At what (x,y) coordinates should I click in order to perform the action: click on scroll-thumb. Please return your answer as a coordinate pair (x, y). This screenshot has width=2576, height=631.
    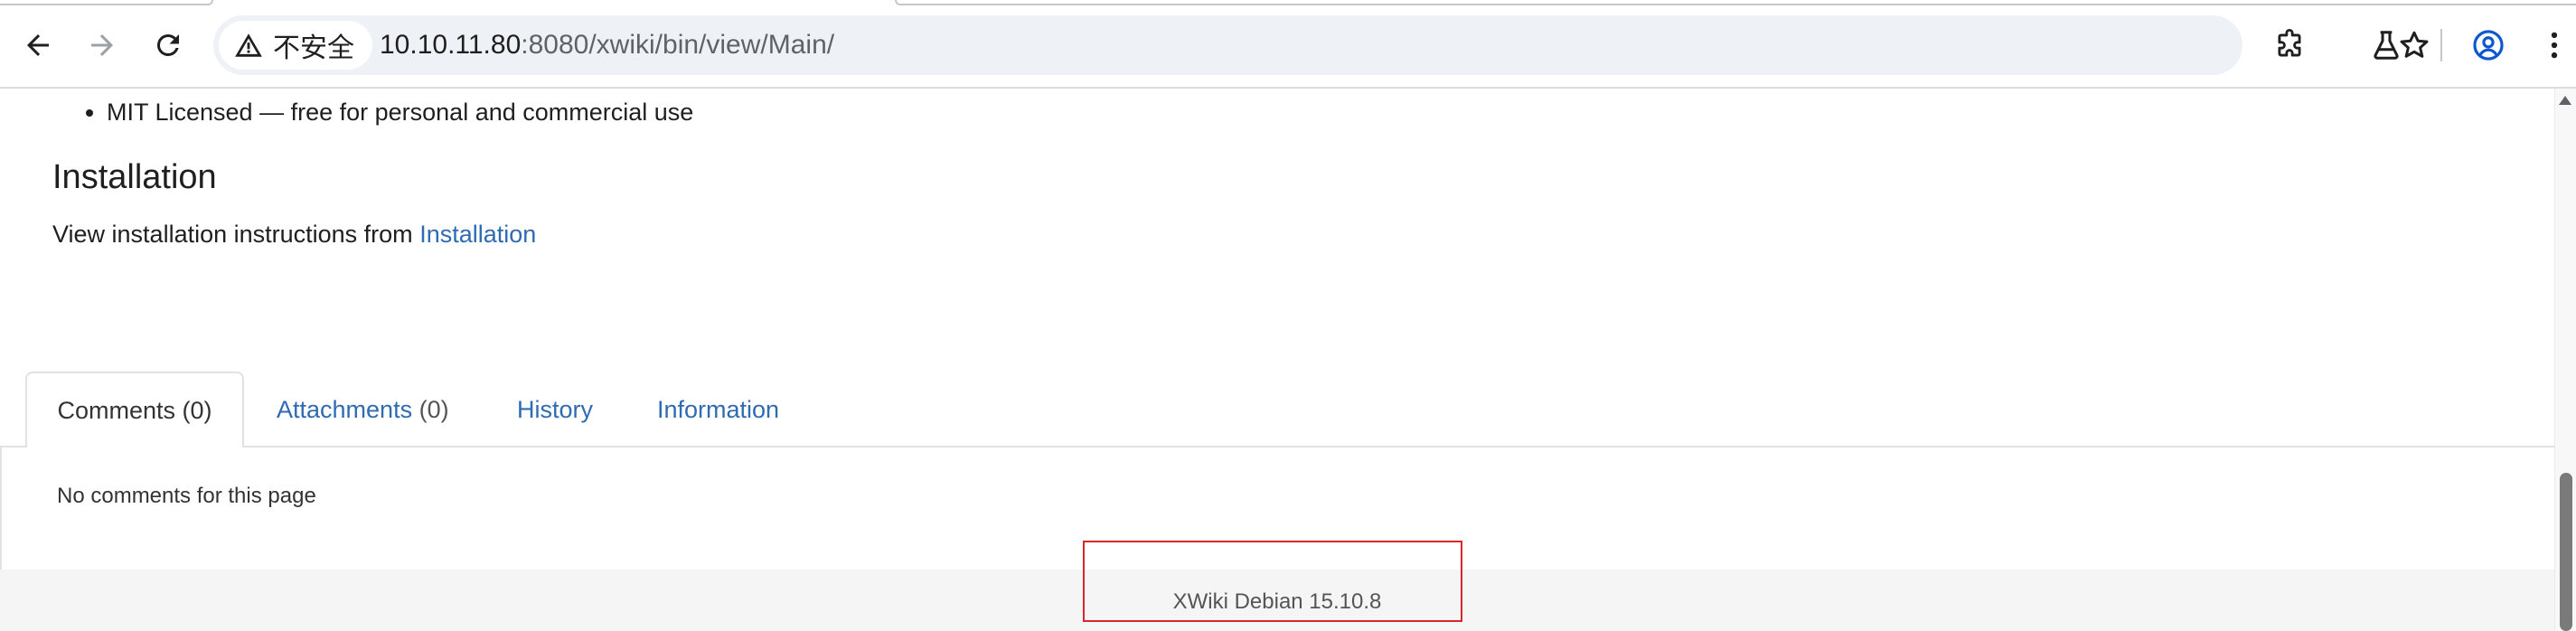
    Looking at the image, I should click on (2566, 552).